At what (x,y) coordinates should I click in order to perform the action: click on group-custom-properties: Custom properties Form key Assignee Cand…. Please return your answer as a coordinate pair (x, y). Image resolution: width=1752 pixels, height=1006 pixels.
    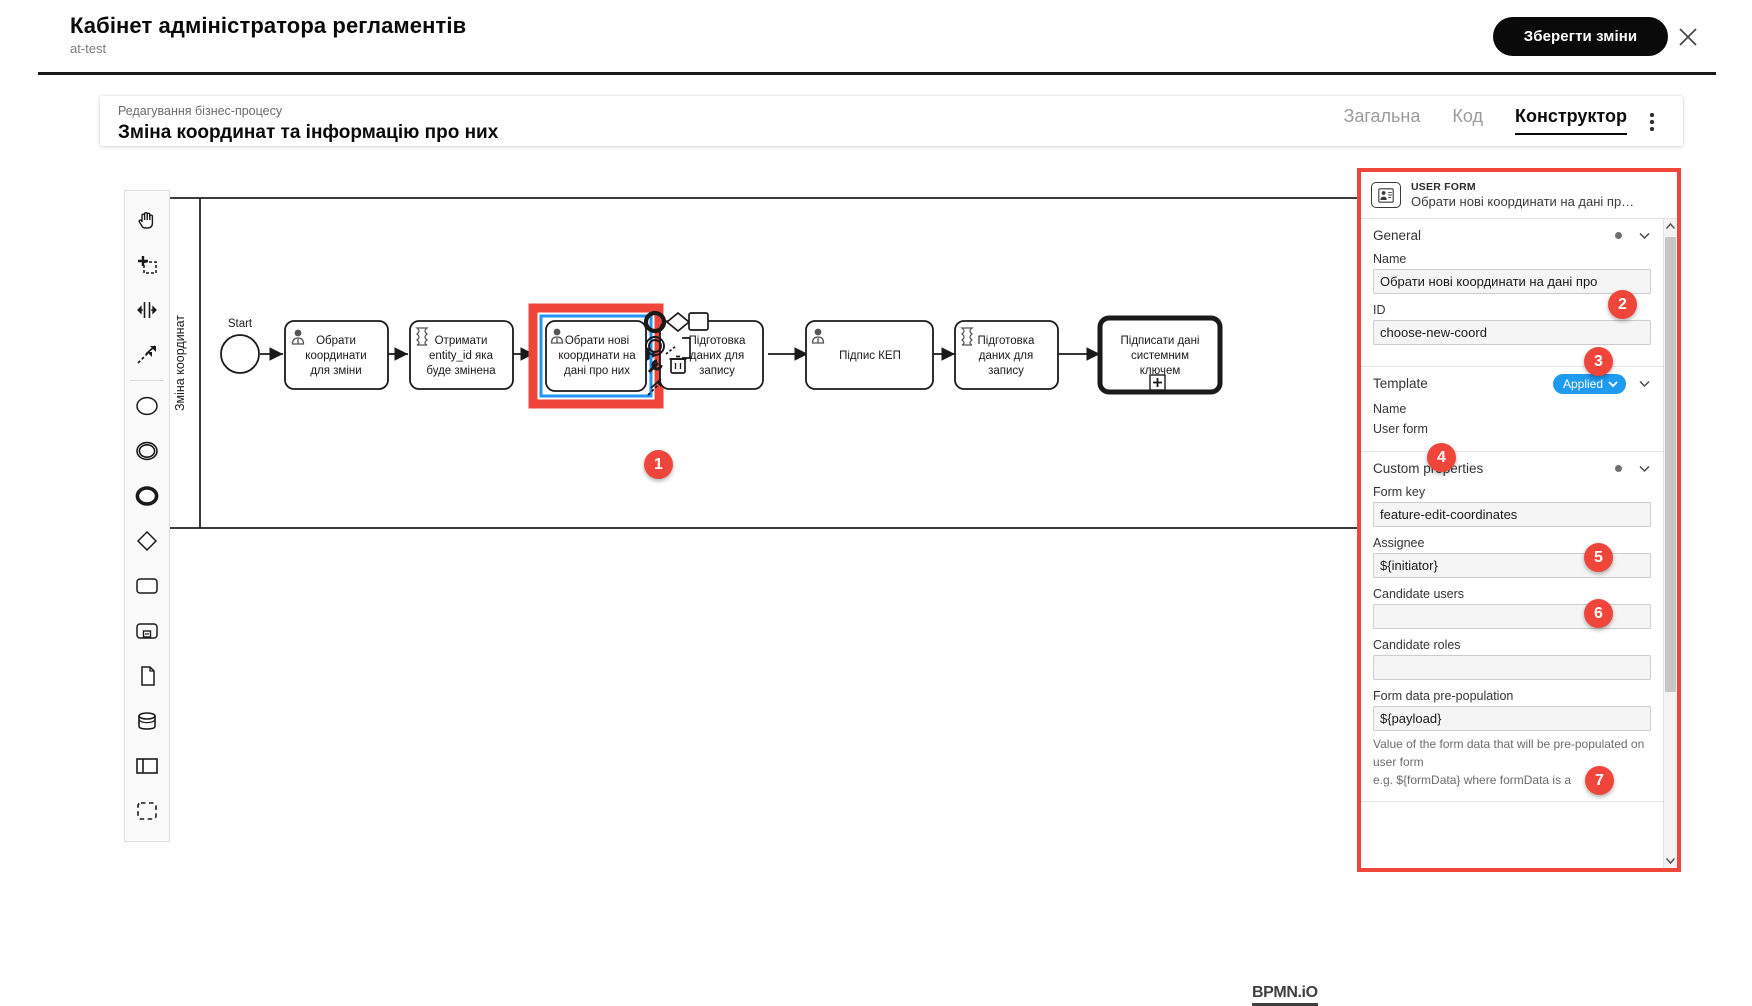
    Looking at the image, I should click on (1512, 627).